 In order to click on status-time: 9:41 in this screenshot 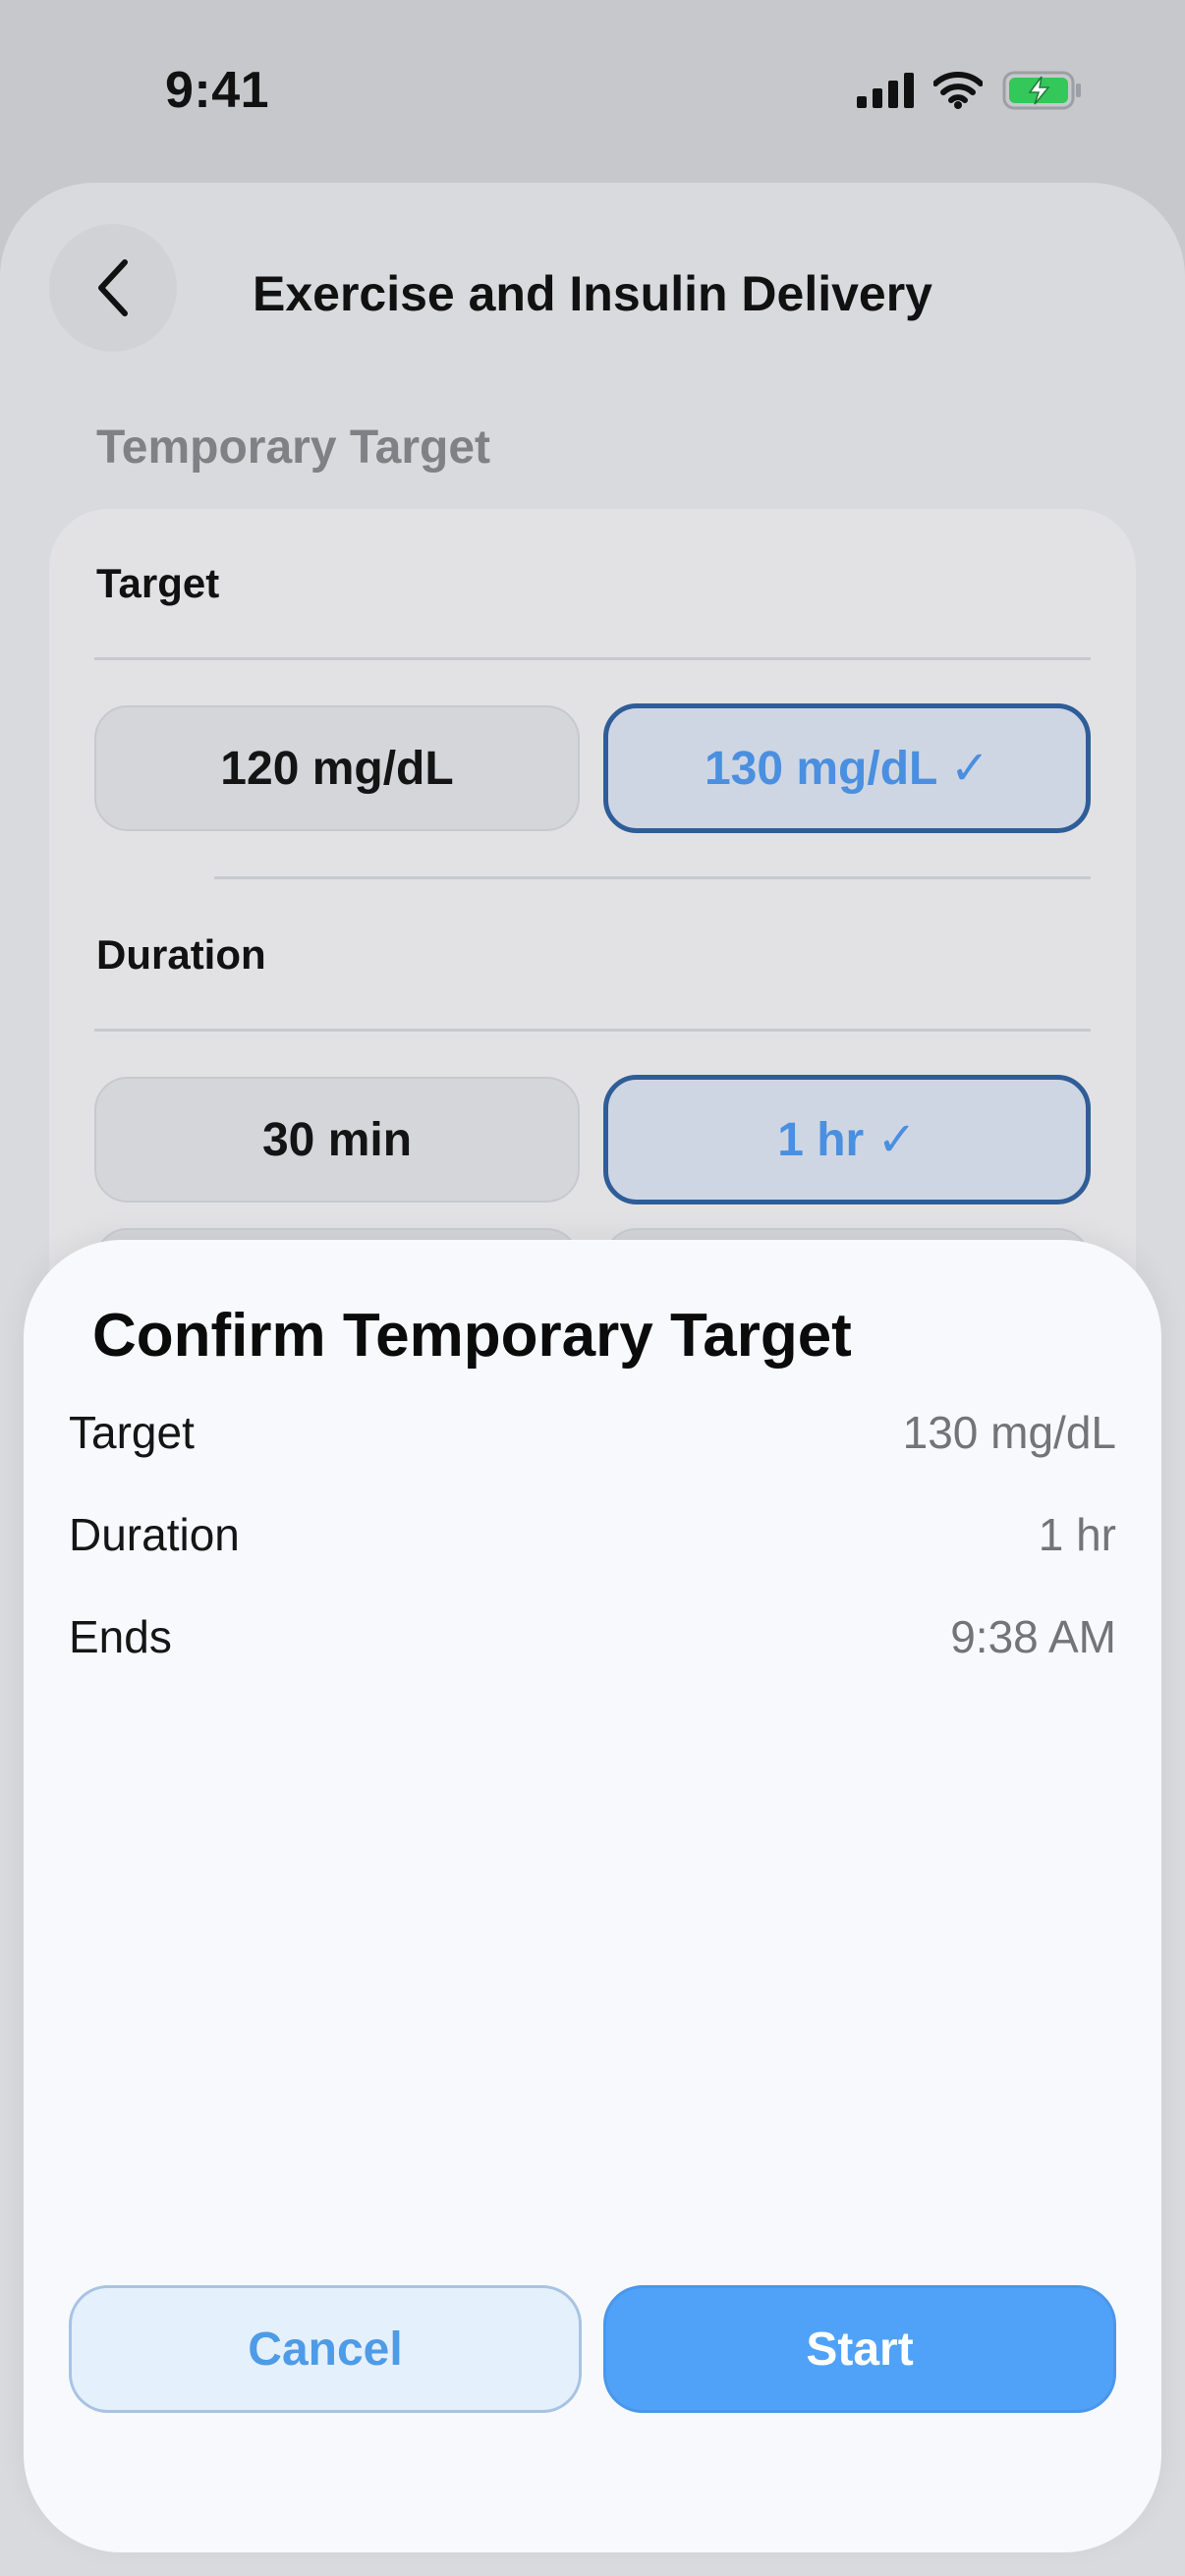, I will do `click(217, 90)`.